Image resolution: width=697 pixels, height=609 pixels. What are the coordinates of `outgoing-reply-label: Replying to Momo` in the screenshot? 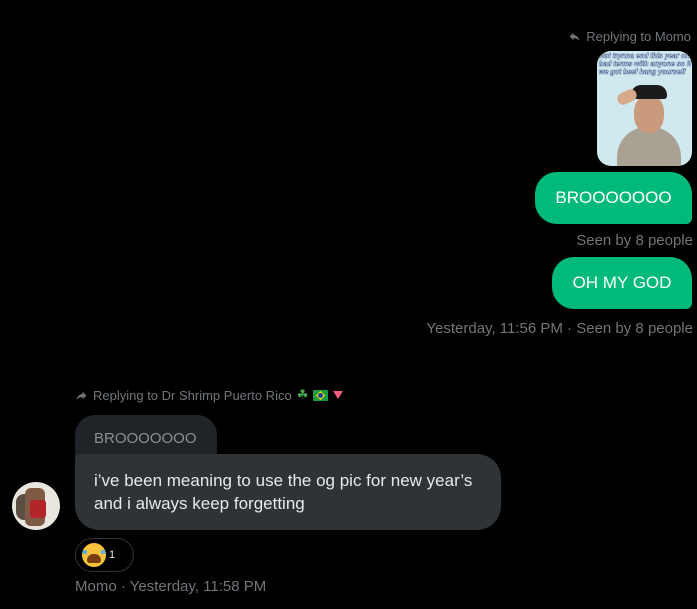 It's located at (638, 36).